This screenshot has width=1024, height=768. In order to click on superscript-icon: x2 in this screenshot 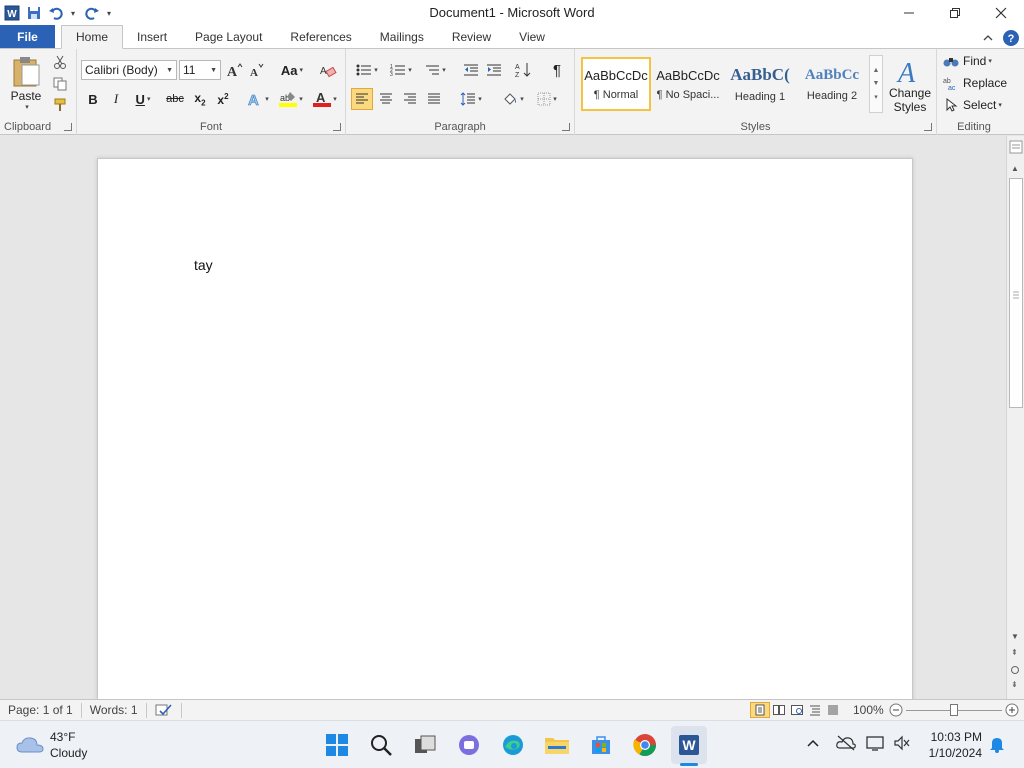, I will do `click(223, 99)`.